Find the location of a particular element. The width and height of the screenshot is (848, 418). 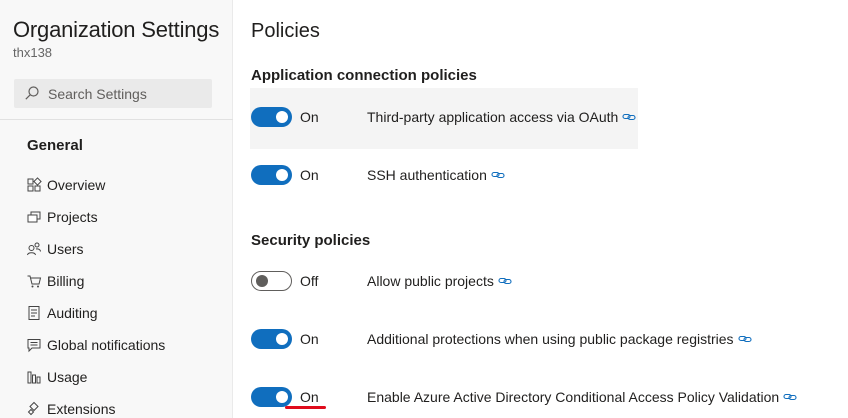

sidebar-item-label: Extensions is located at coordinates (81, 409).